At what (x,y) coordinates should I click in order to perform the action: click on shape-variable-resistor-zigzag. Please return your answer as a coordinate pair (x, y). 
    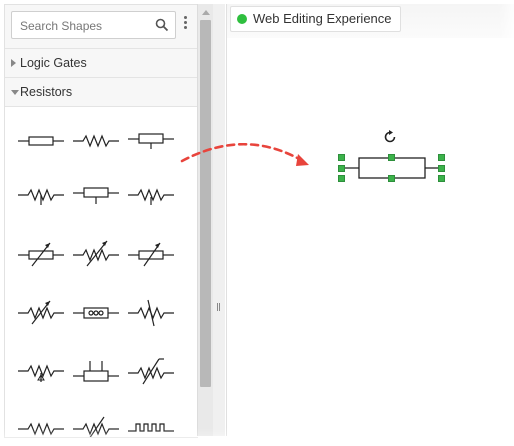
    Looking at the image, I should click on (96, 255).